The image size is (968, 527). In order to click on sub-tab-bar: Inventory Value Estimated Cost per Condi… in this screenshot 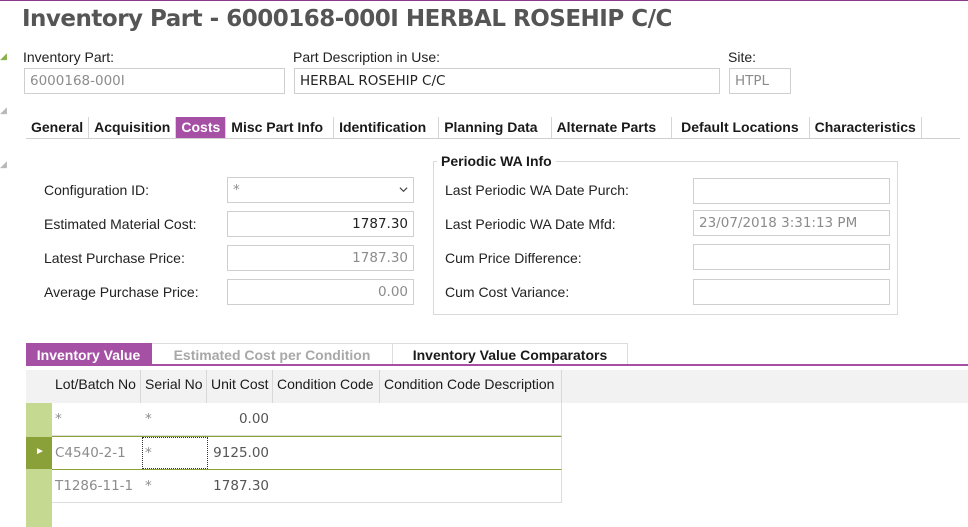, I will do `click(327, 354)`.